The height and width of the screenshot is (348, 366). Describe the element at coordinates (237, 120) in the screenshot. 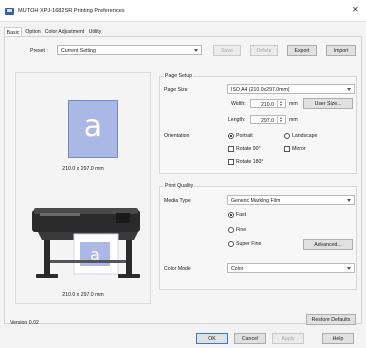

I see `length-label: Length:` at that location.